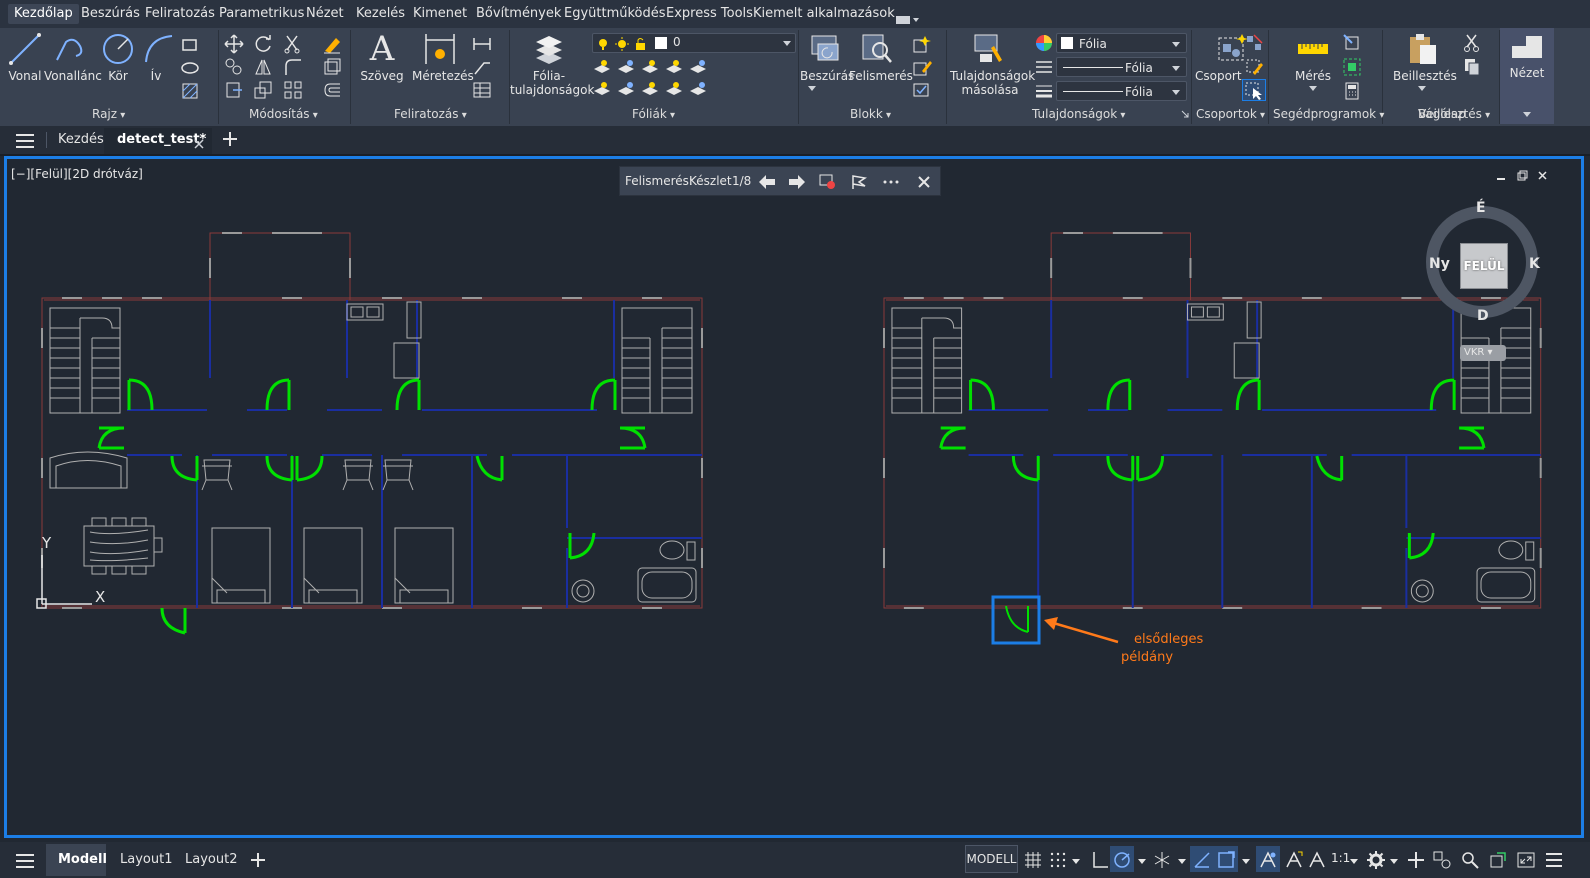 This screenshot has width=1590, height=878. Describe the element at coordinates (1483, 353) in the screenshot. I see `wcs-menu: VKR ▾` at that location.